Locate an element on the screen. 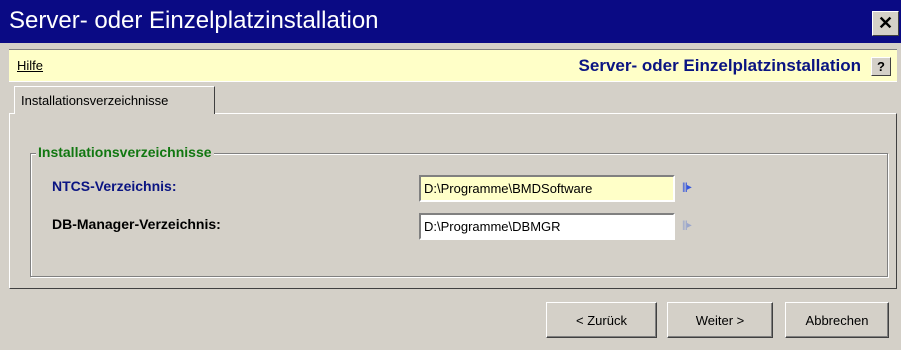 The width and height of the screenshot is (901, 350). question-icon: ? is located at coordinates (881, 66).